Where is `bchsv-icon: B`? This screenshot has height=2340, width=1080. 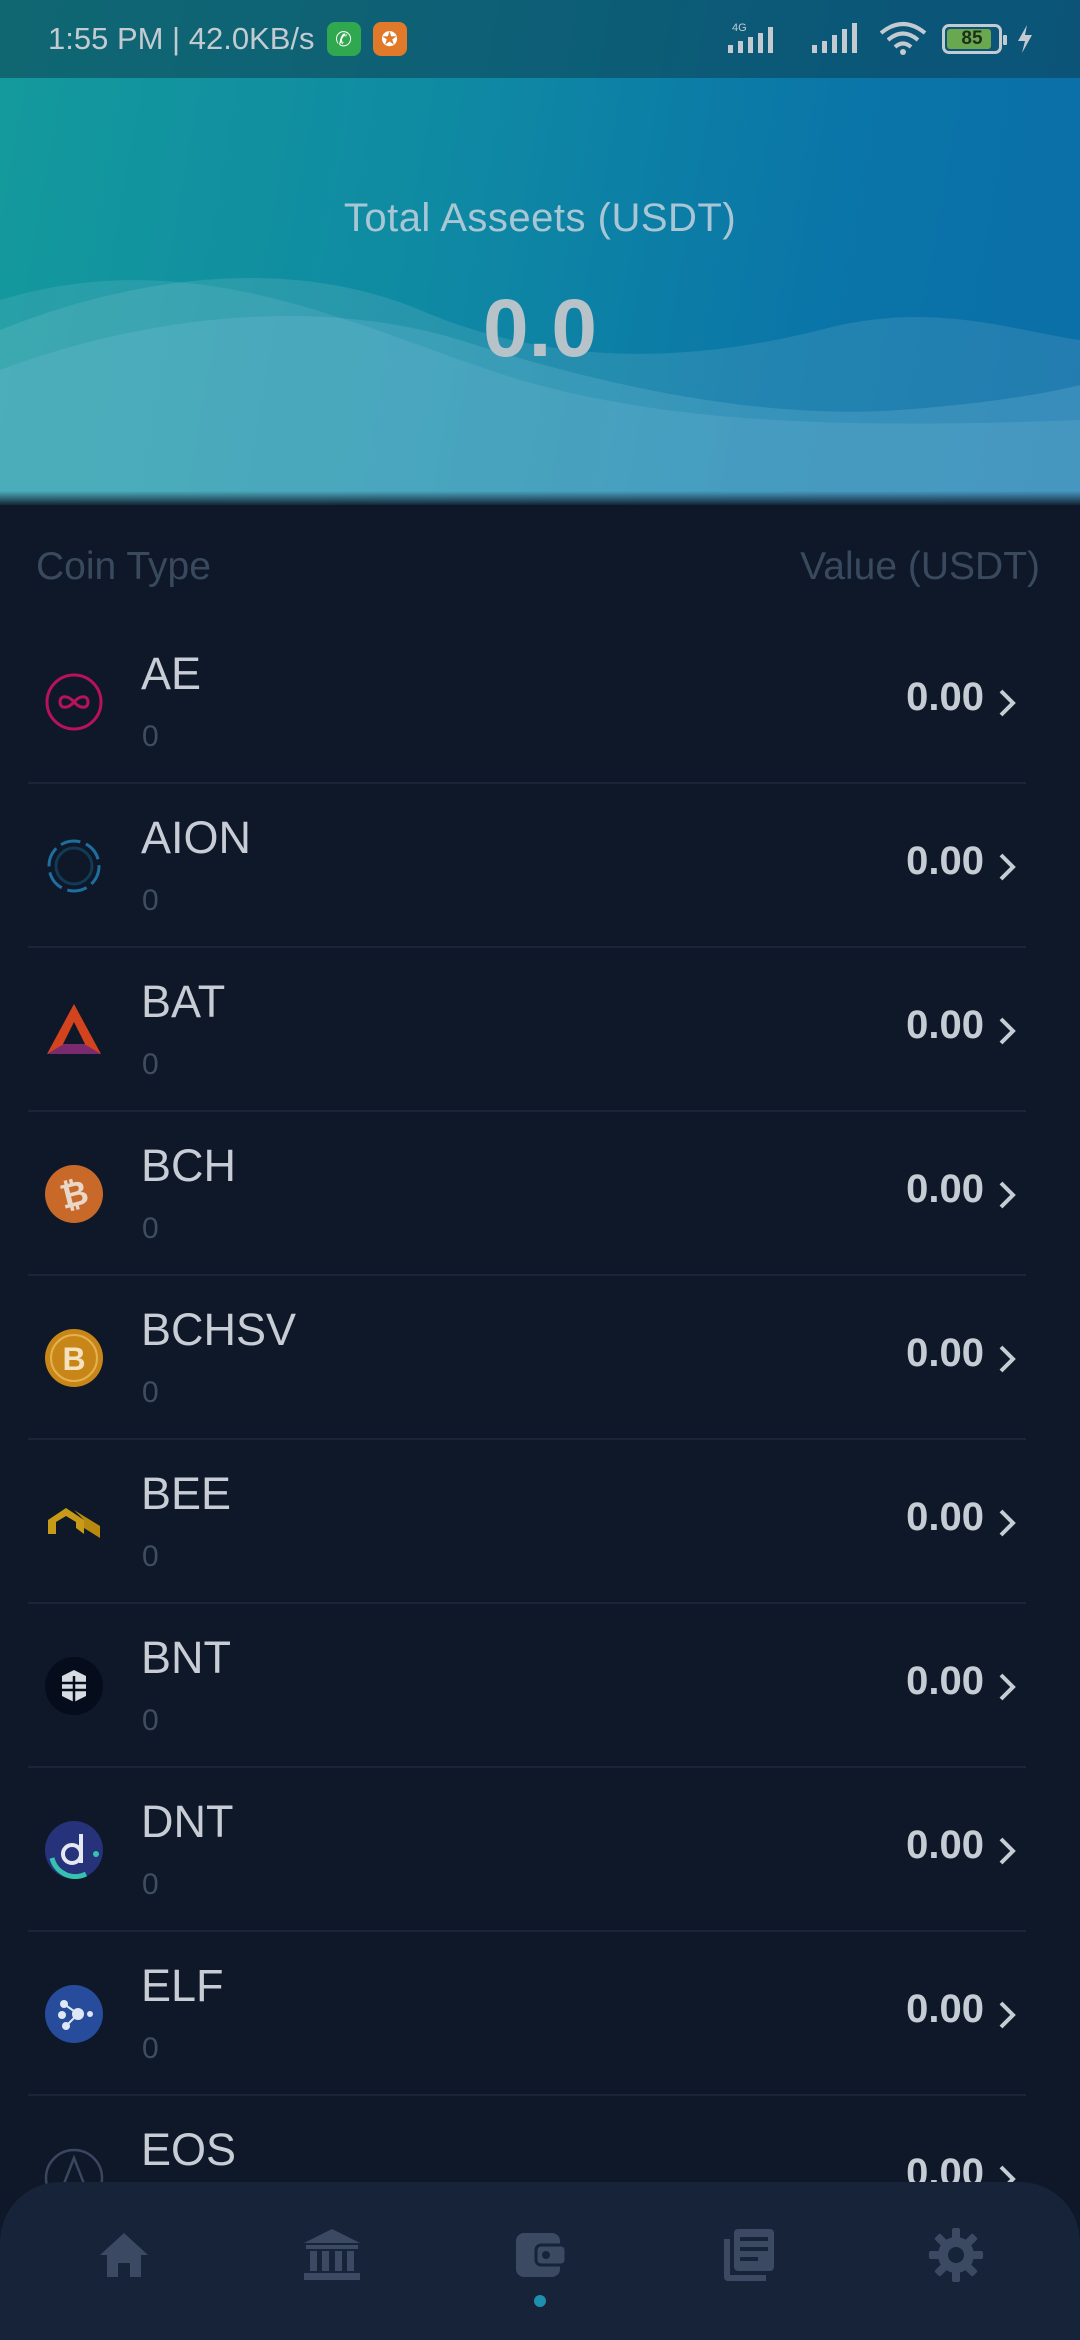 bchsv-icon: B is located at coordinates (74, 1358).